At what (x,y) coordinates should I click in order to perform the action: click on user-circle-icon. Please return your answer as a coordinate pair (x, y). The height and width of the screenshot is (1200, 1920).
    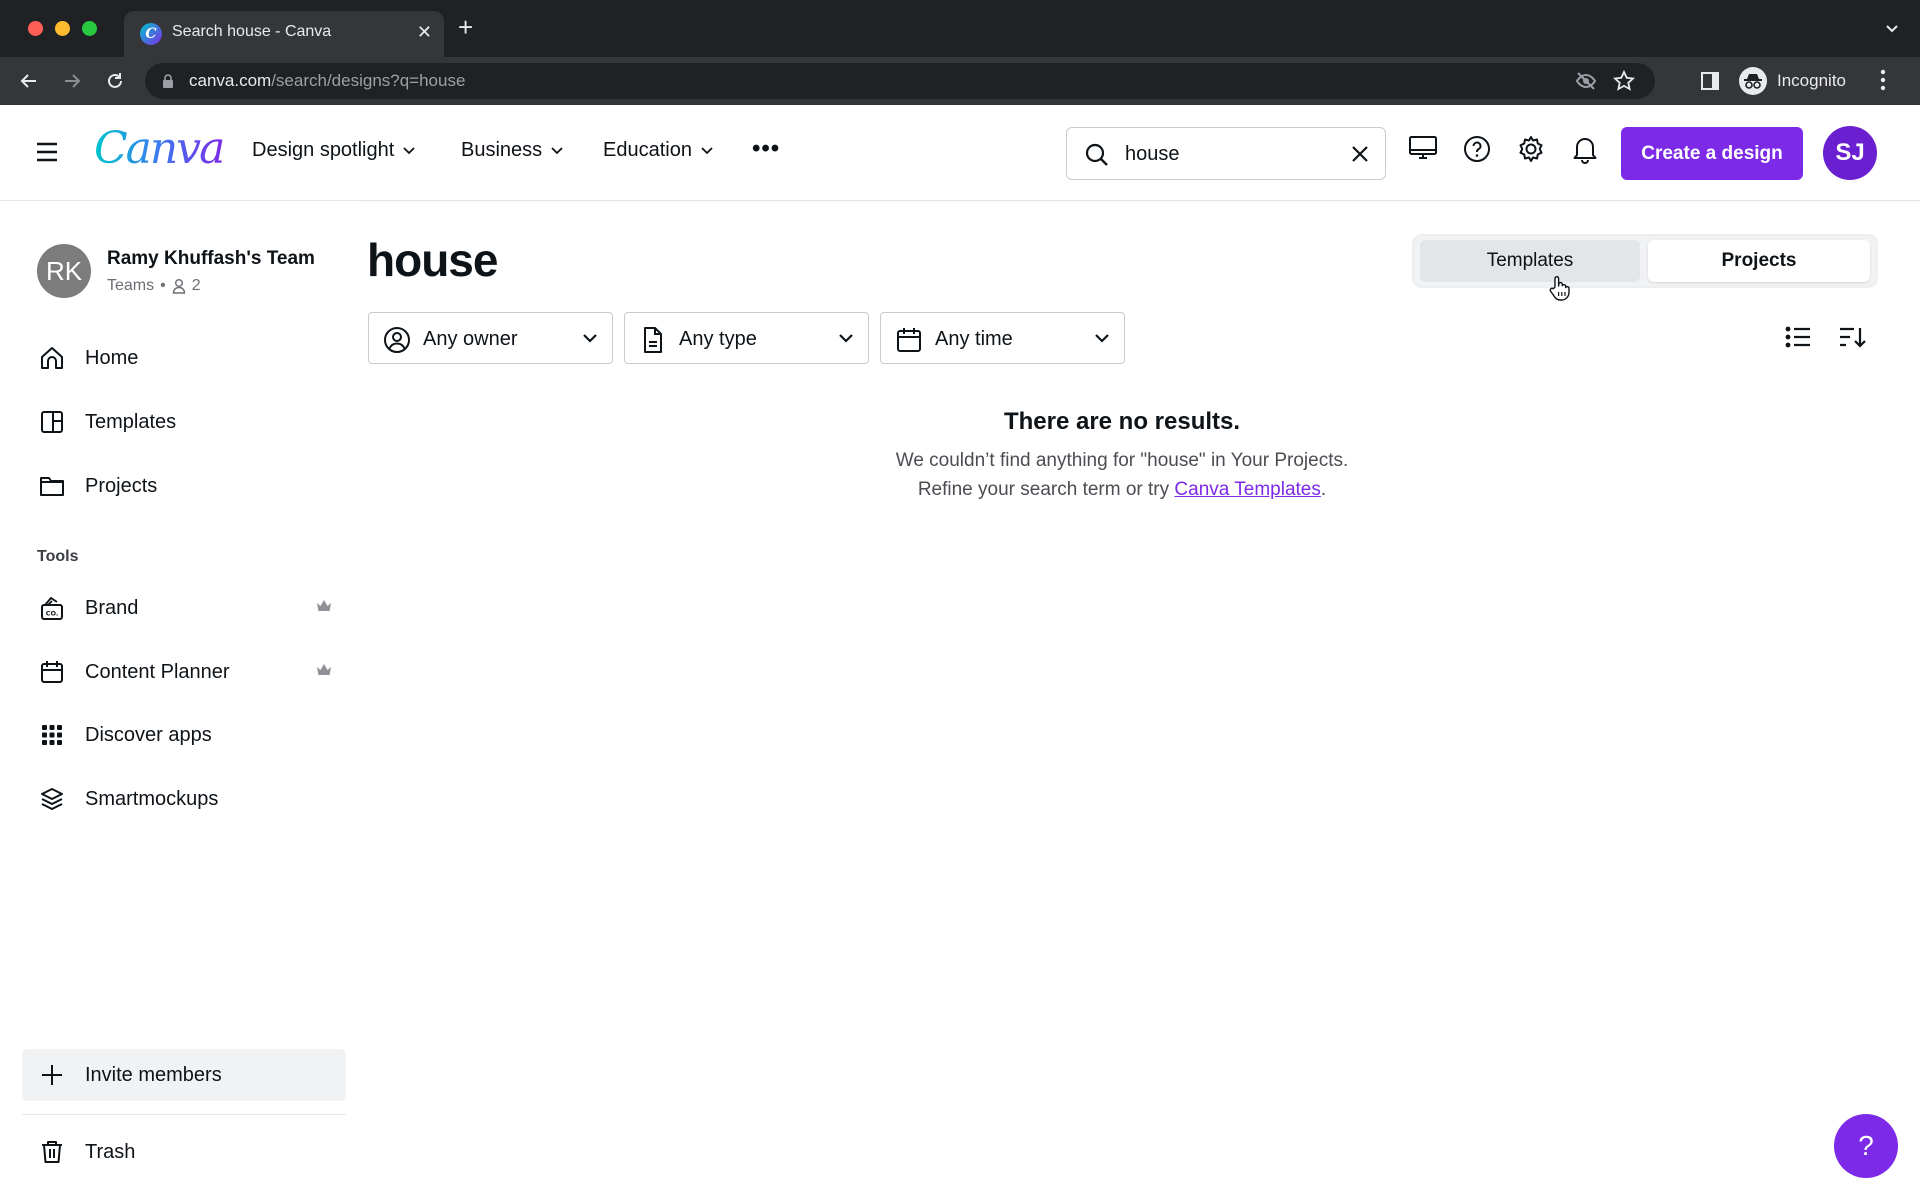
    Looking at the image, I should click on (397, 340).